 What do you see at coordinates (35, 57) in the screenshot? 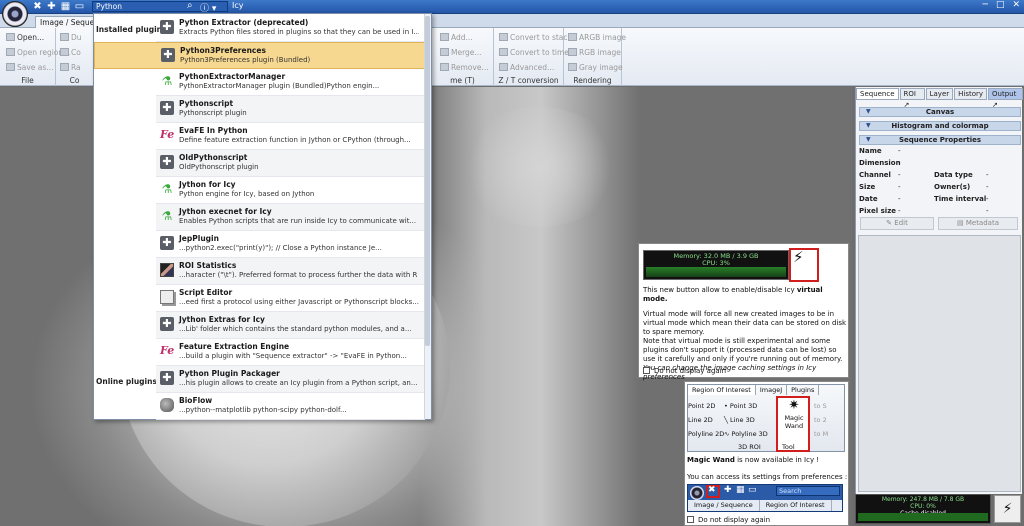
I see `file-group: Open... Open region... Save as... File` at bounding box center [35, 57].